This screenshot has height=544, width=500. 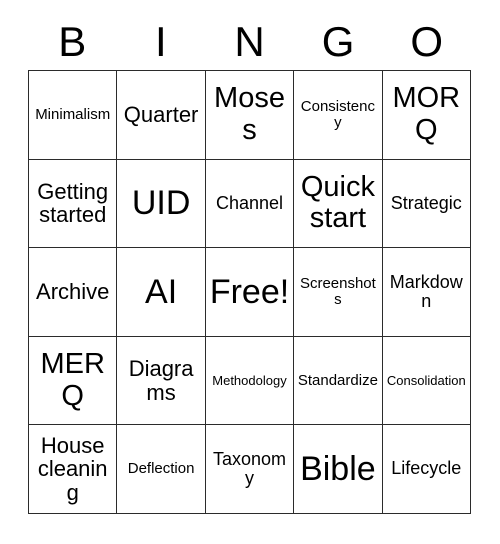 I want to click on bingo-cell: Methodology, so click(x=250, y=381).